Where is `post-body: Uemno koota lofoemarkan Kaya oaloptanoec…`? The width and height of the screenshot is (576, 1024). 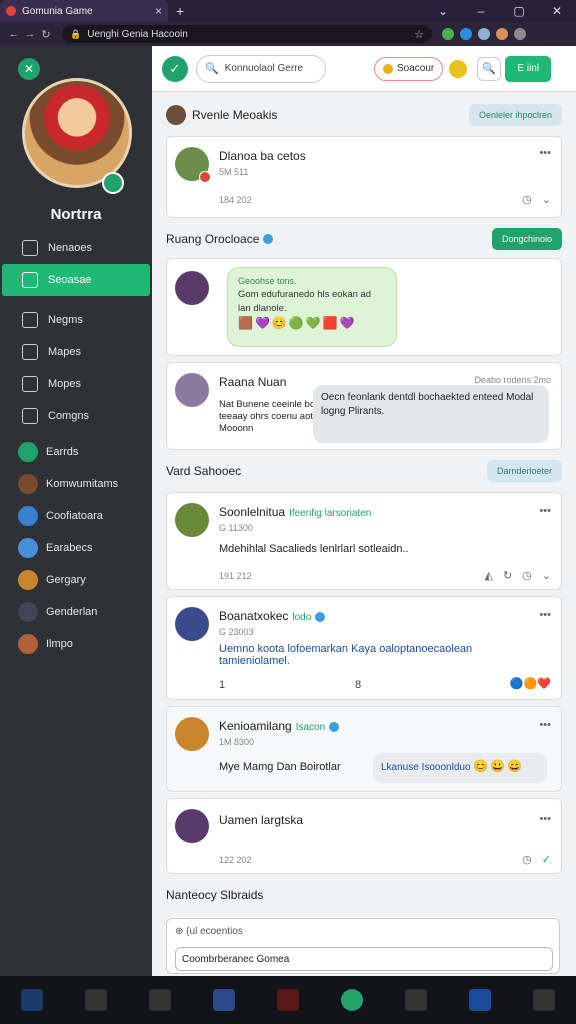
post-body: Uemno koota lofoemarkan Kaya oaloptanoec… is located at coordinates (346, 655).